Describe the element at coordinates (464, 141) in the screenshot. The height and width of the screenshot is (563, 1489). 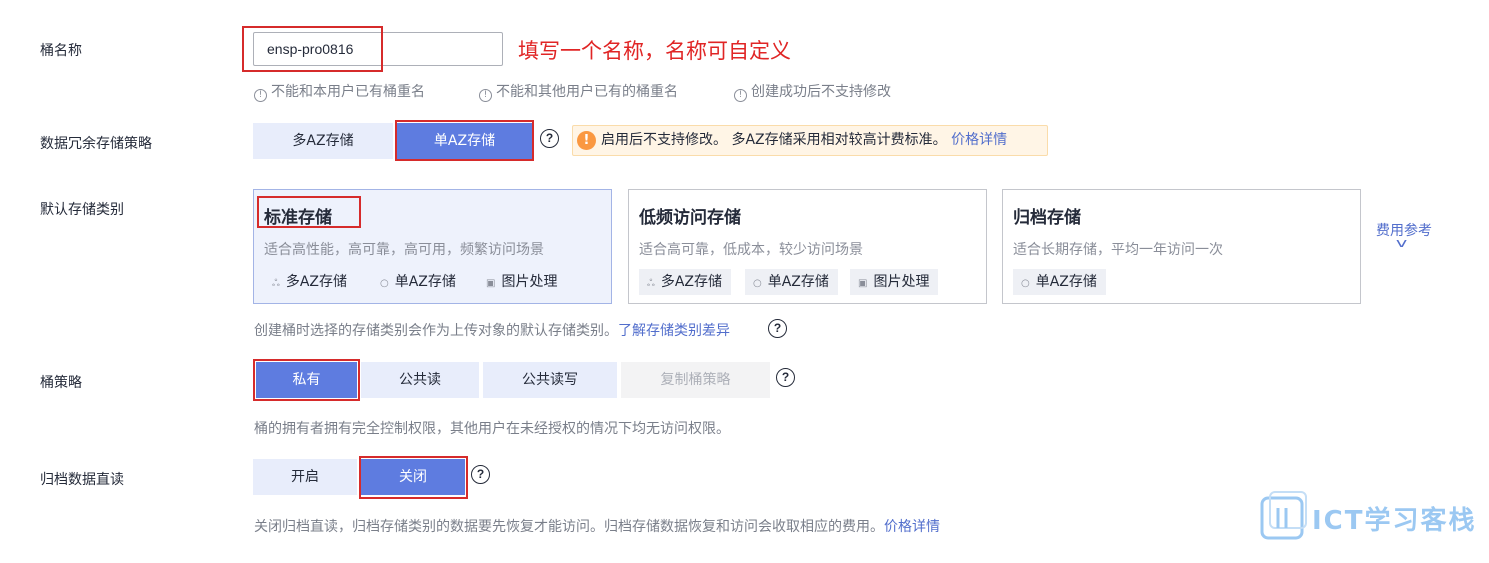
I see `redundancy-option-single-az: 单AZ存储` at that location.